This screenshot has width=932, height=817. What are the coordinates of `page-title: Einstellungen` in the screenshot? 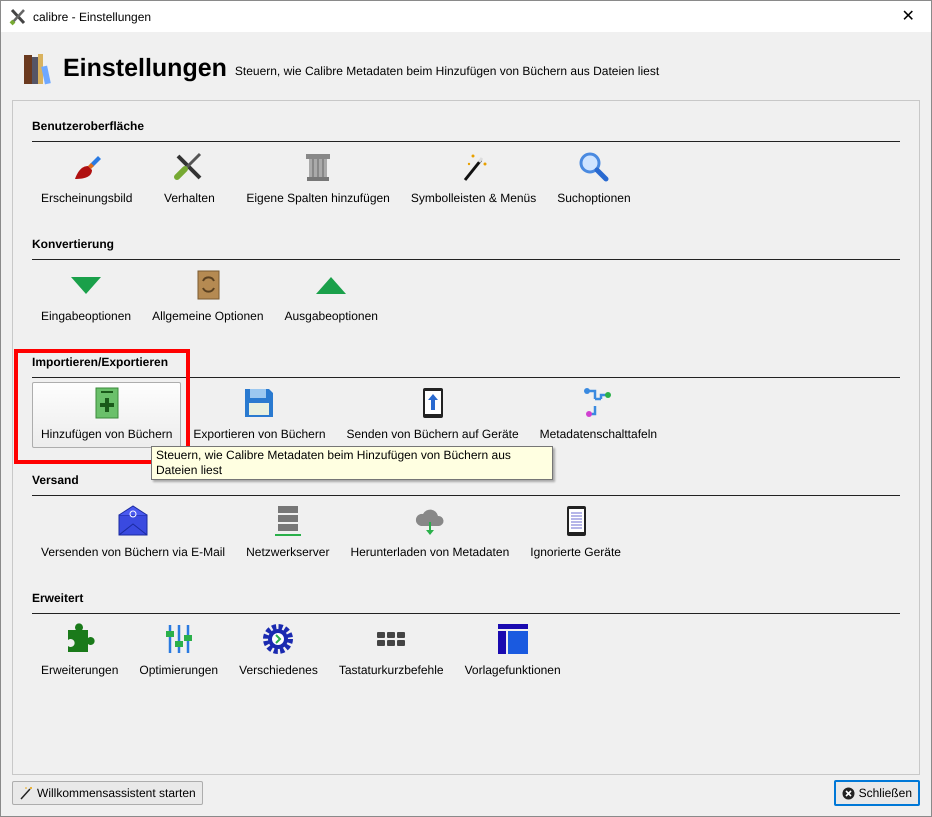 It's located at (145, 68).